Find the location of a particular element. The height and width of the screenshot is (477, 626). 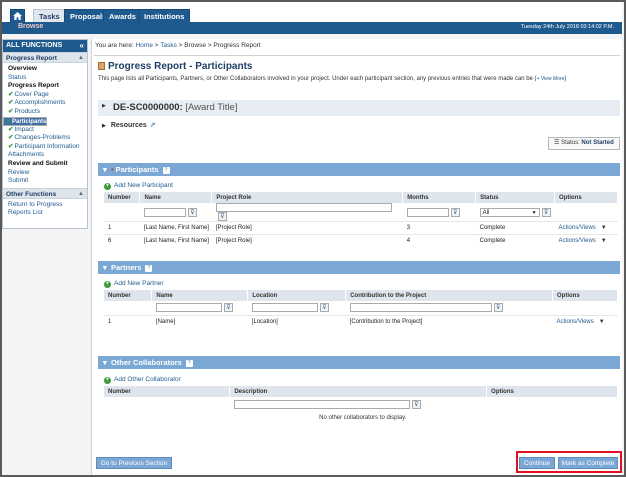

sidebar-item-label: Participants is located at coordinates (29, 121).